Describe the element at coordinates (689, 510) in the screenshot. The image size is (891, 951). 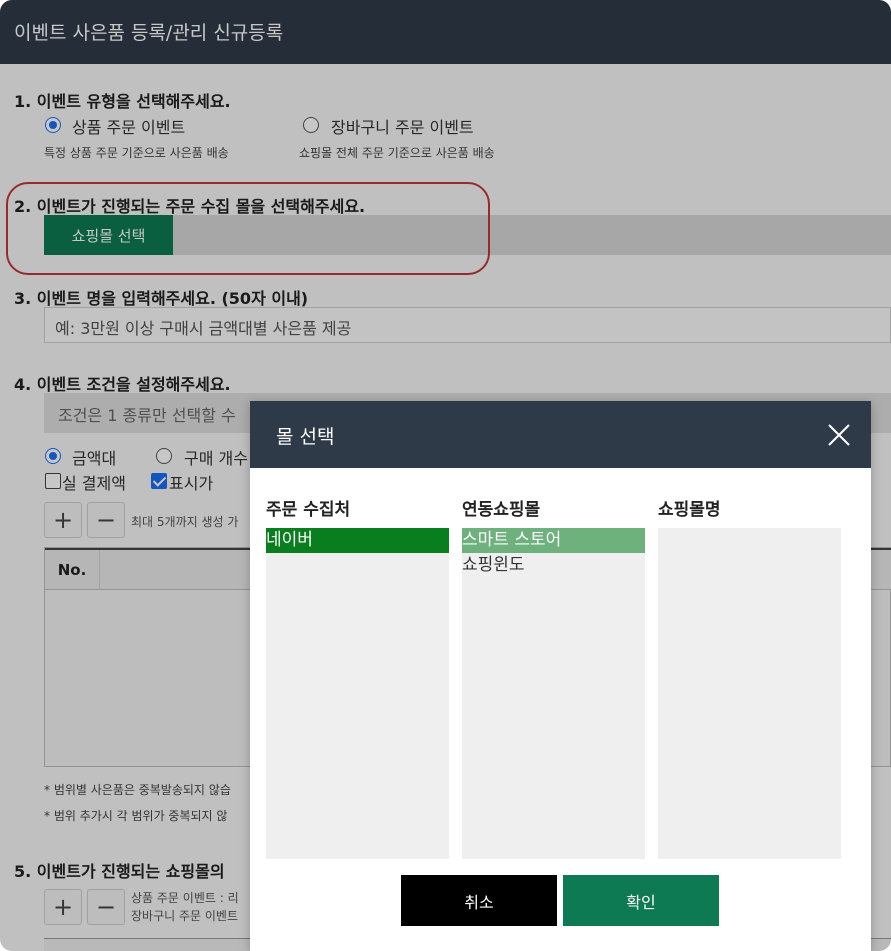
I see `col-mall-name-title: 쇼핑몰명` at that location.